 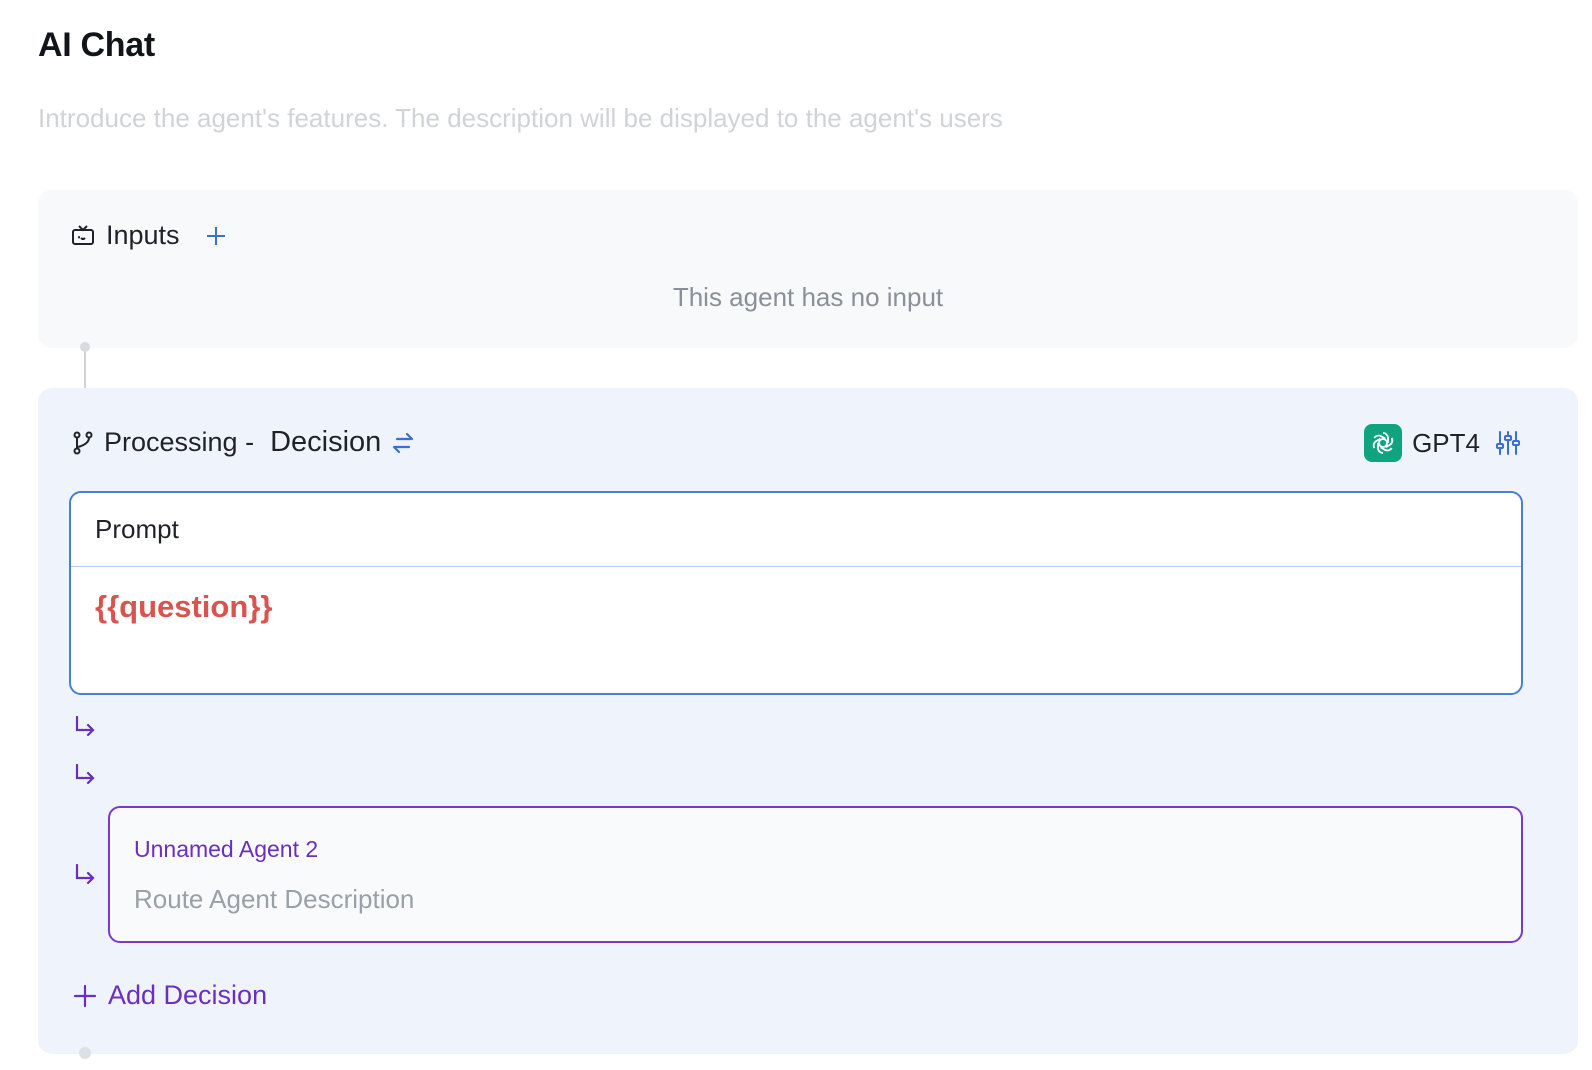 I want to click on robot-icon, so click(x=83, y=236).